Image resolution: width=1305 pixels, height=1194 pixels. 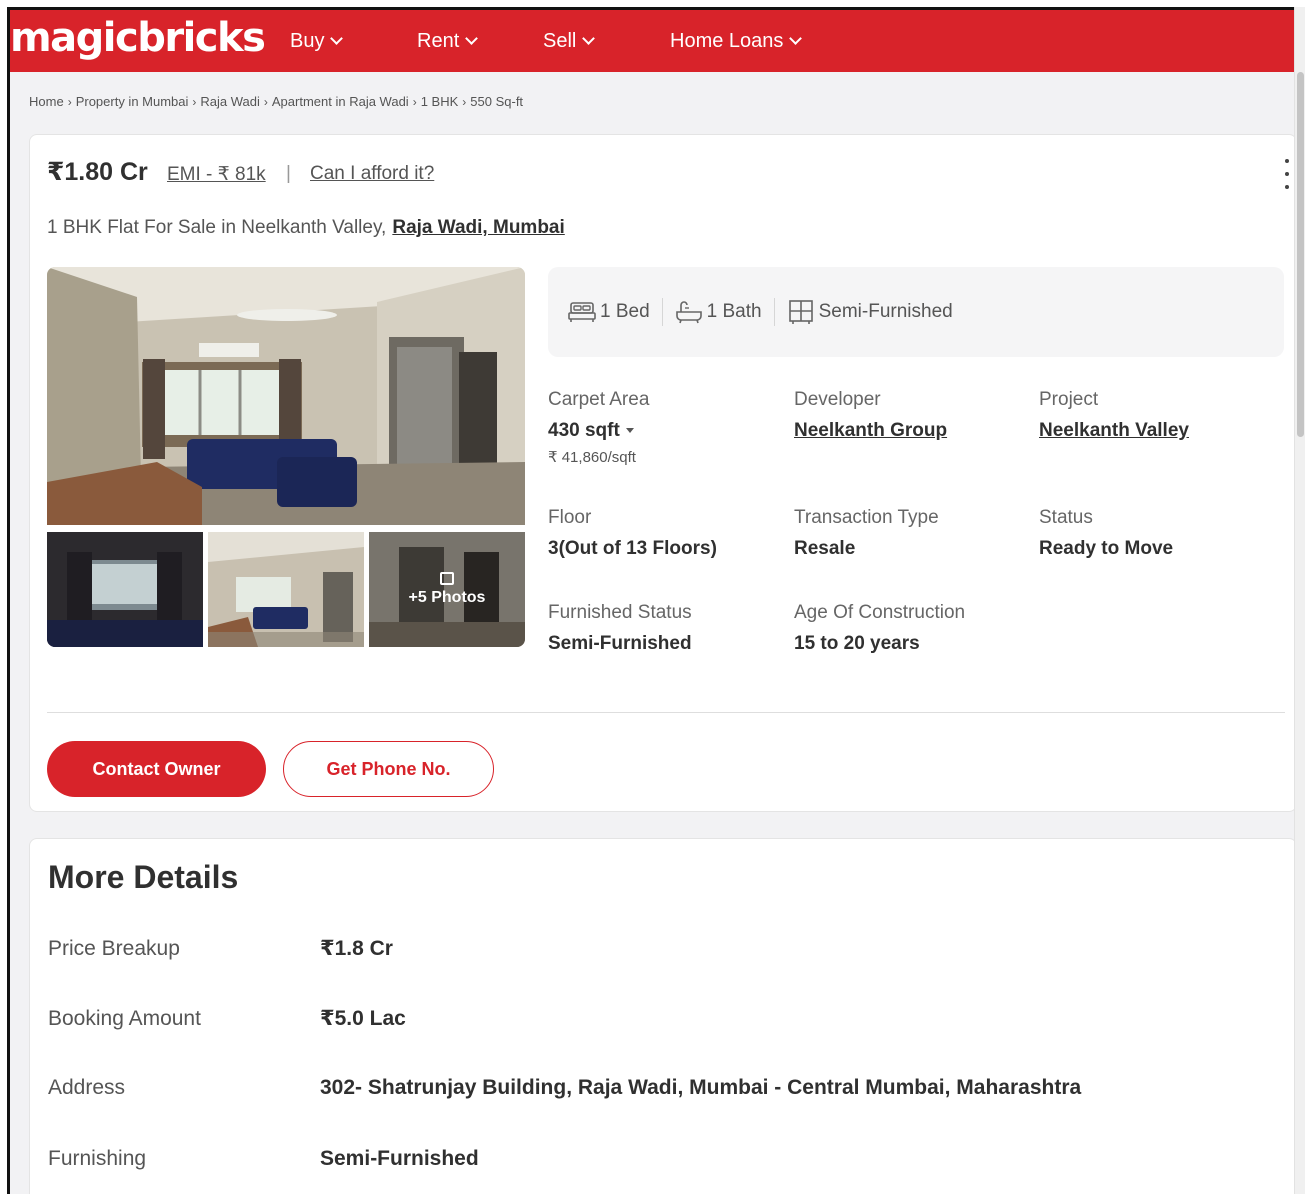 I want to click on fact-furnished-status: Furnished Status Semi-Furnished, so click(x=620, y=628).